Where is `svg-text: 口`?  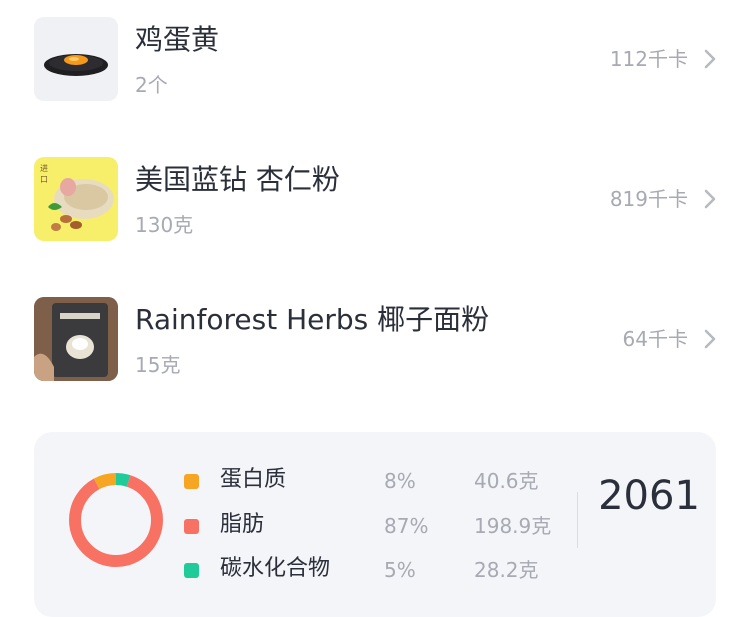 svg-text: 口 is located at coordinates (44, 179).